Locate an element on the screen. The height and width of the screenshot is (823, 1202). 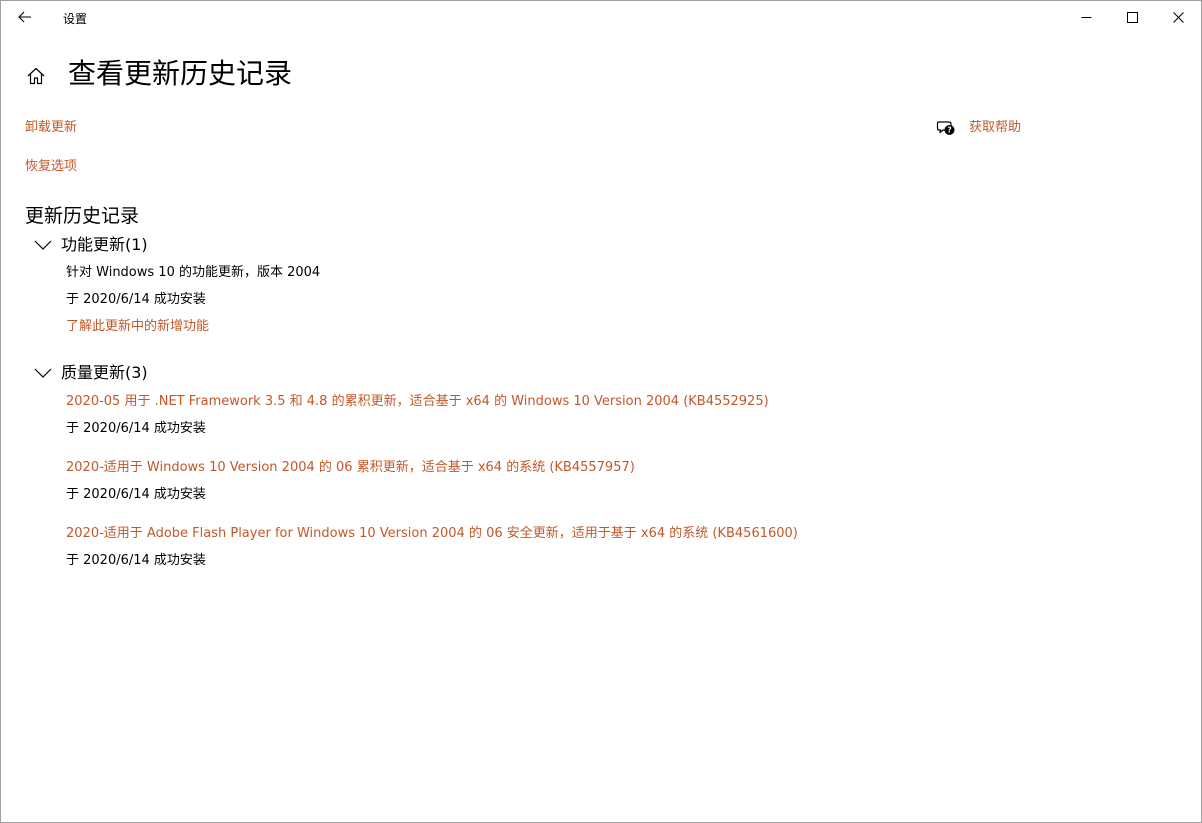
title-bar: 设置 is located at coordinates (601, 17).